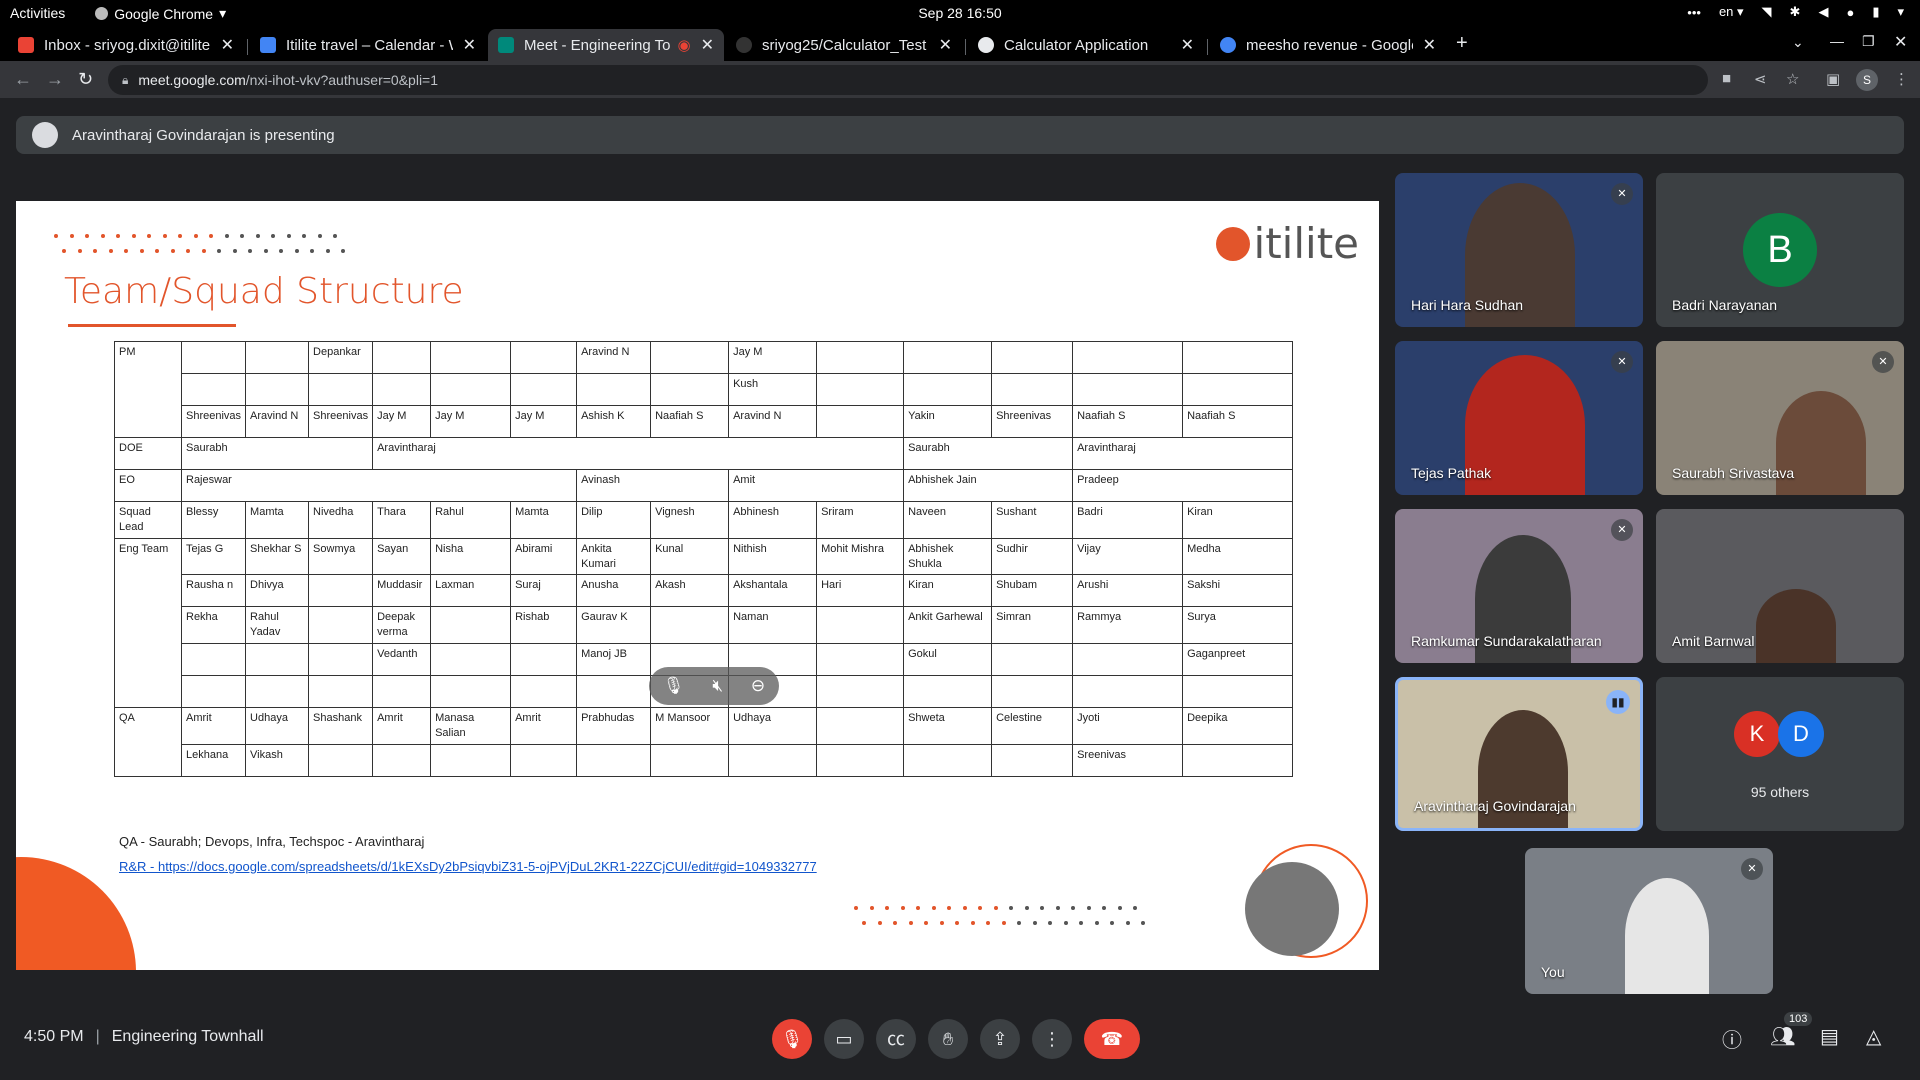 The image size is (1920, 1080). What do you see at coordinates (1868, 41) in the screenshot?
I see `restore-icon: ❐` at bounding box center [1868, 41].